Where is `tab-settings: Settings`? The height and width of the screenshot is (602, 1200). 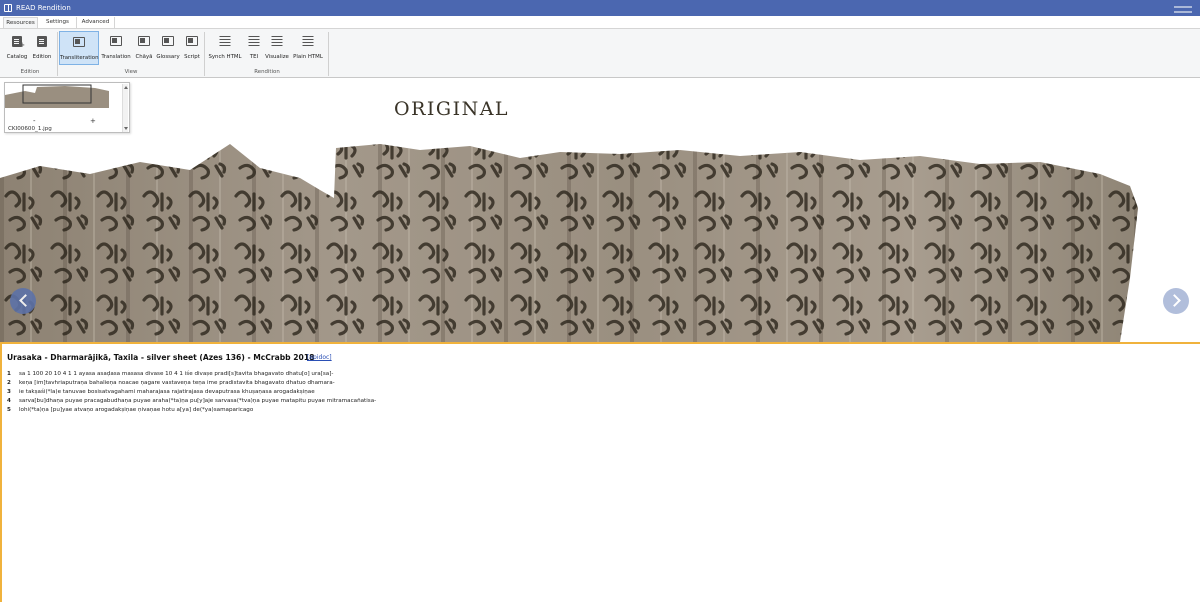 tab-settings: Settings is located at coordinates (58, 22).